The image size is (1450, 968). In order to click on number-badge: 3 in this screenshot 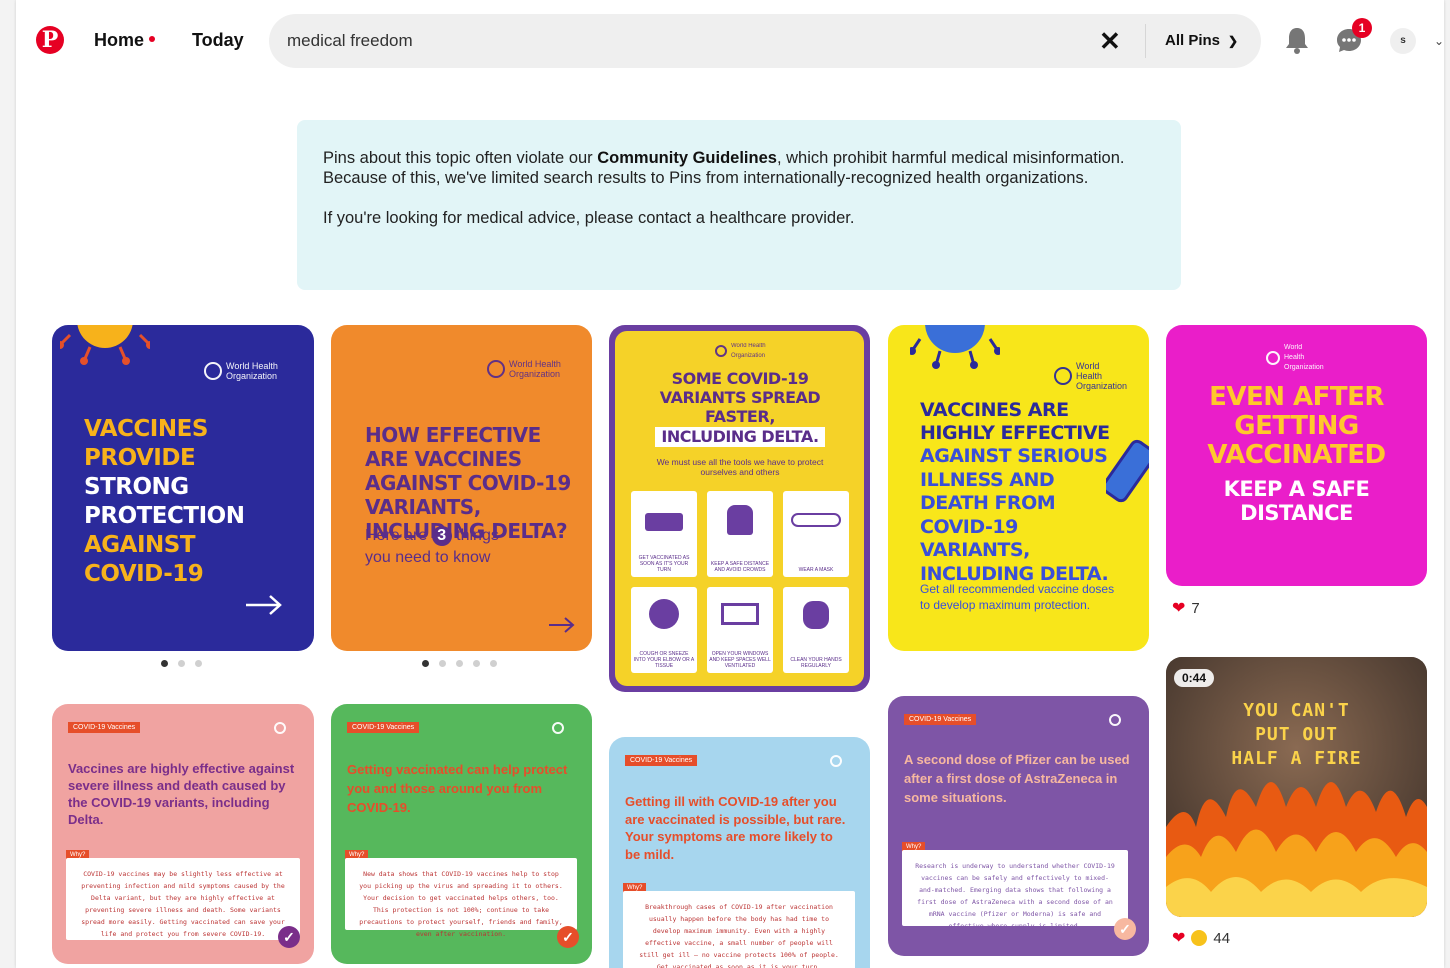, I will do `click(441, 536)`.